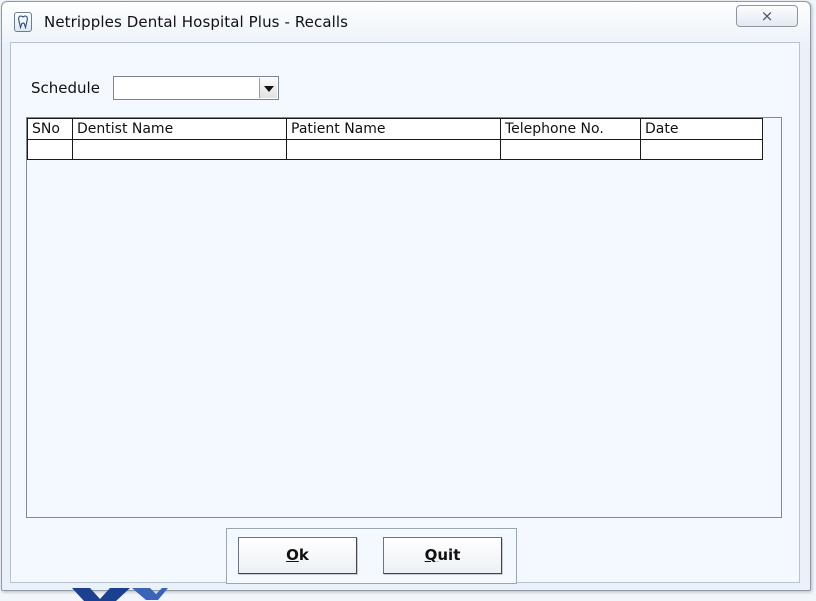 Image resolution: width=816 pixels, height=601 pixels. What do you see at coordinates (303, 555) in the screenshot?
I see `ok-label: k` at bounding box center [303, 555].